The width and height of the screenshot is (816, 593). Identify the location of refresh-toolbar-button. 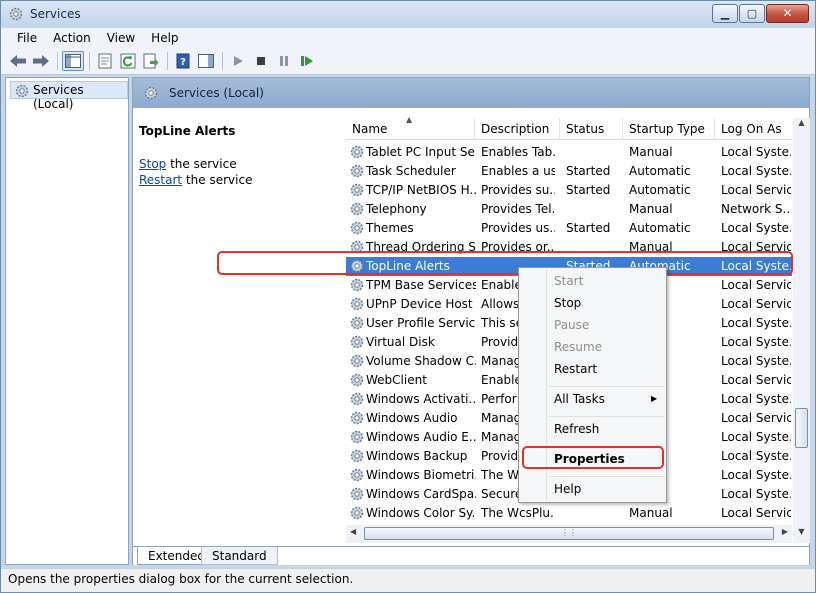
(128, 61).